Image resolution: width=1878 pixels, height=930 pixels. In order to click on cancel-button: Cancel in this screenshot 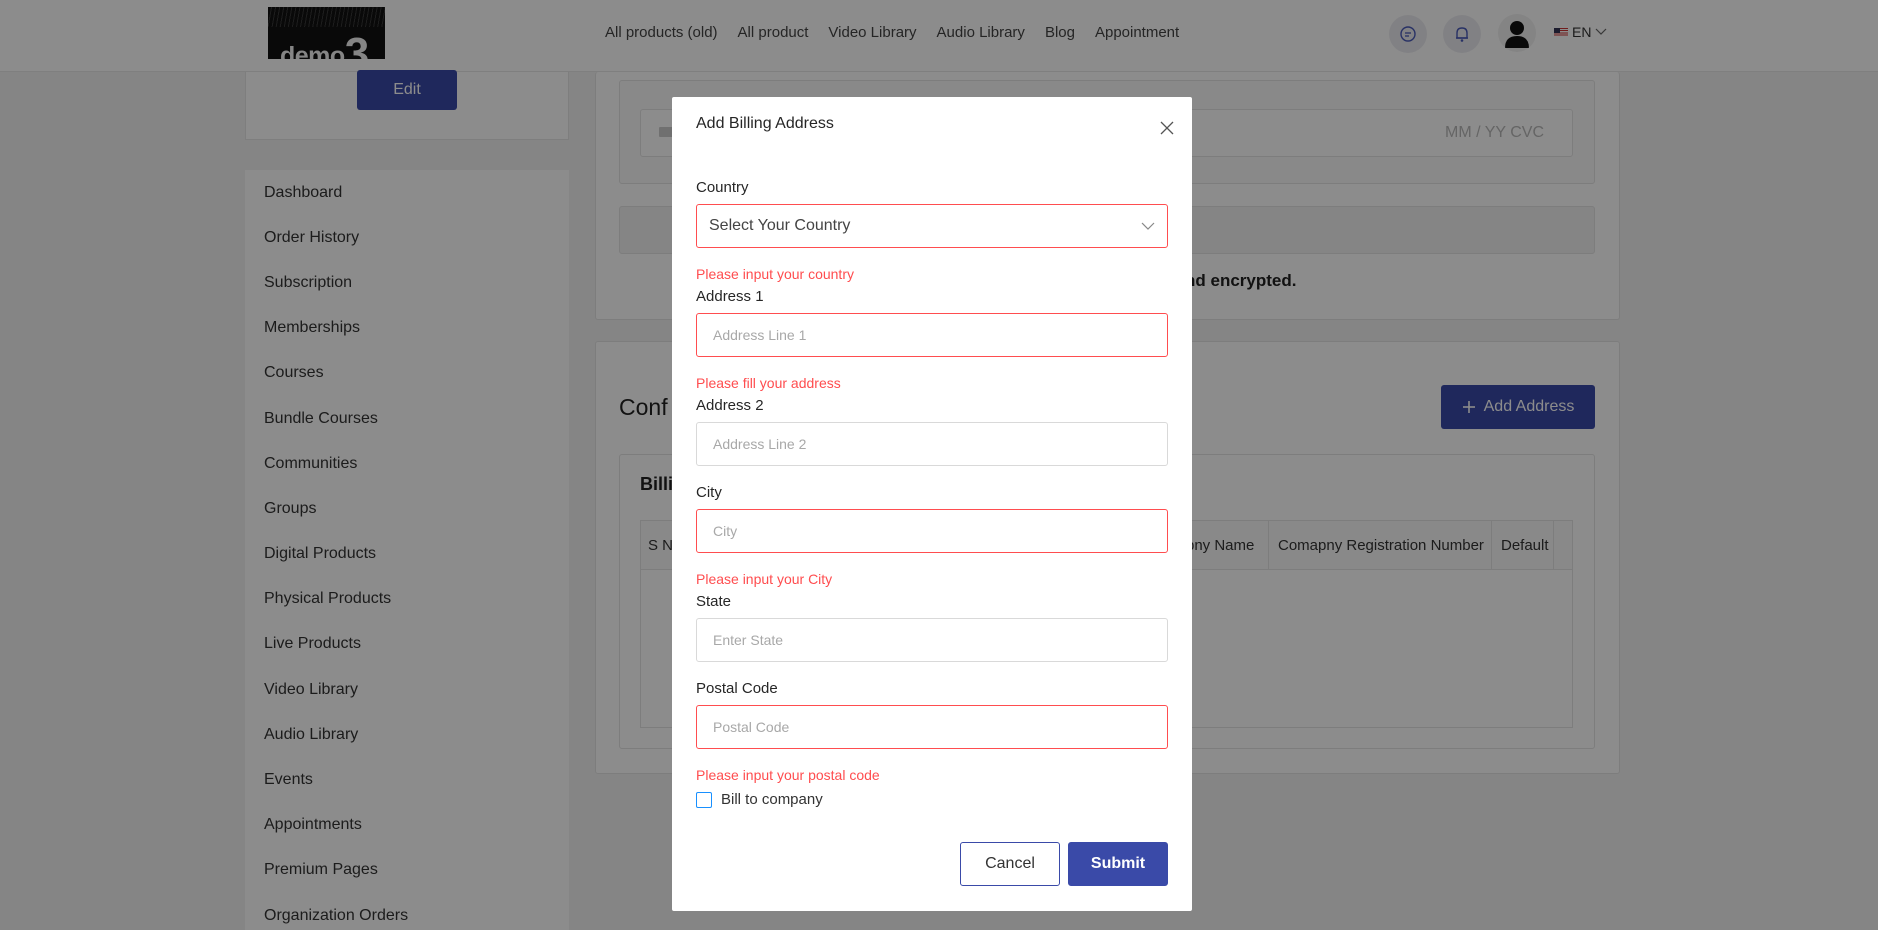, I will do `click(1010, 864)`.